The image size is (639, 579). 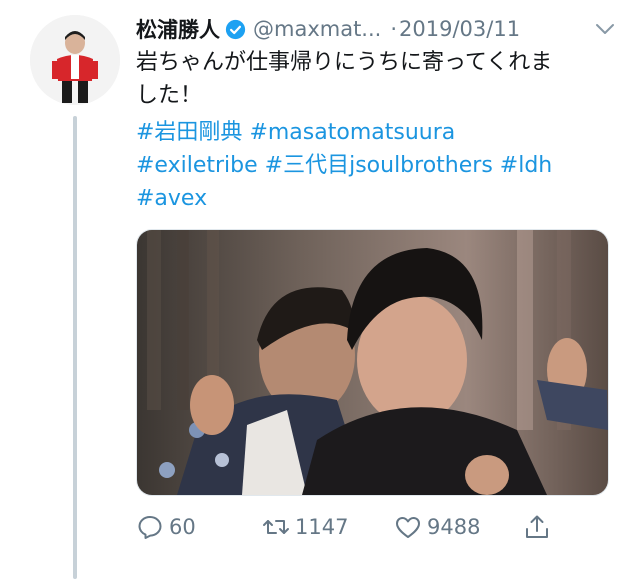 What do you see at coordinates (276, 527) in the screenshot?
I see `retweet-icon` at bounding box center [276, 527].